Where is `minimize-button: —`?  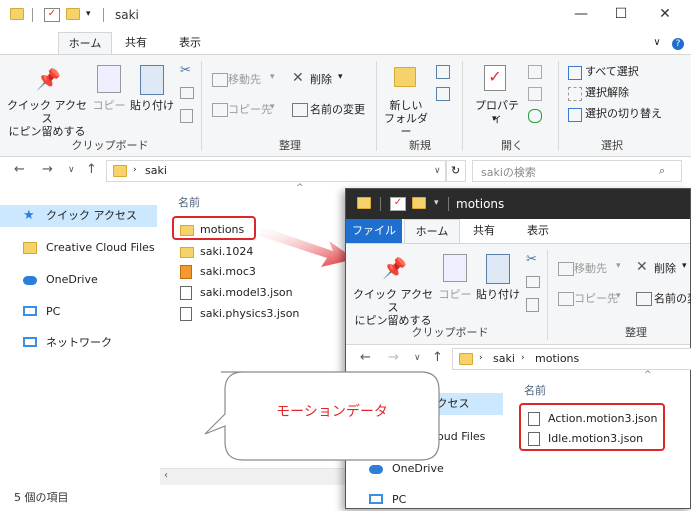
minimize-button: — is located at coordinates (581, 14).